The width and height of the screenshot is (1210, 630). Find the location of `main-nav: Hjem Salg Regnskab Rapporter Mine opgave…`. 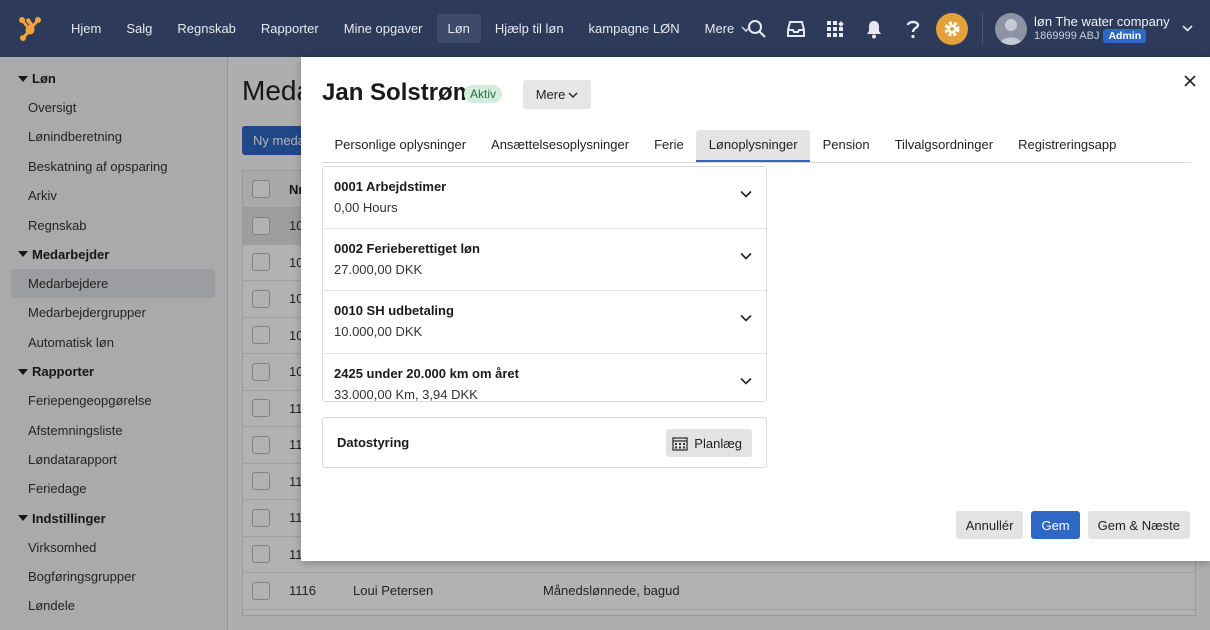

main-nav: Hjem Salg Regnskab Rapporter Mine opgave… is located at coordinates (412, 28).